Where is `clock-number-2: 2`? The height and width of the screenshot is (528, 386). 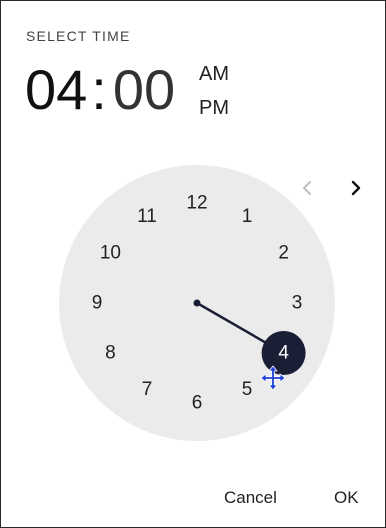
clock-number-2: 2 is located at coordinates (283, 253).